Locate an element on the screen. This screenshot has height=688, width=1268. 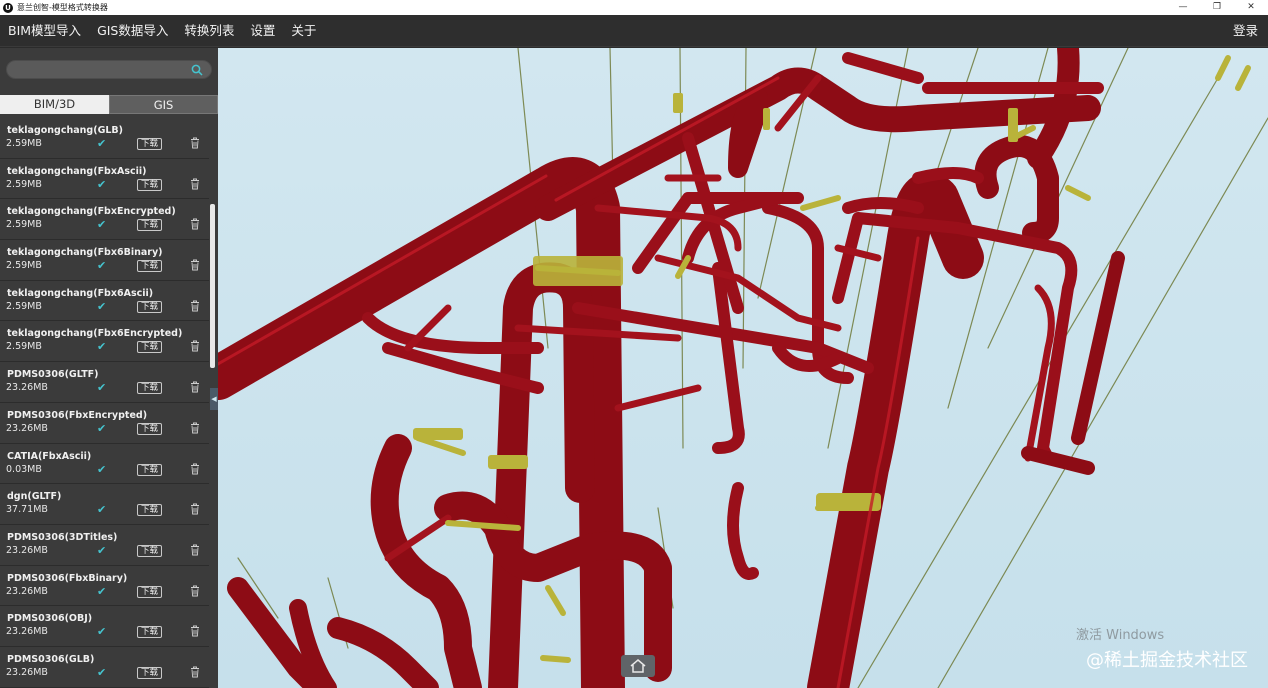
tab-gis: GIS is located at coordinates (163, 104).